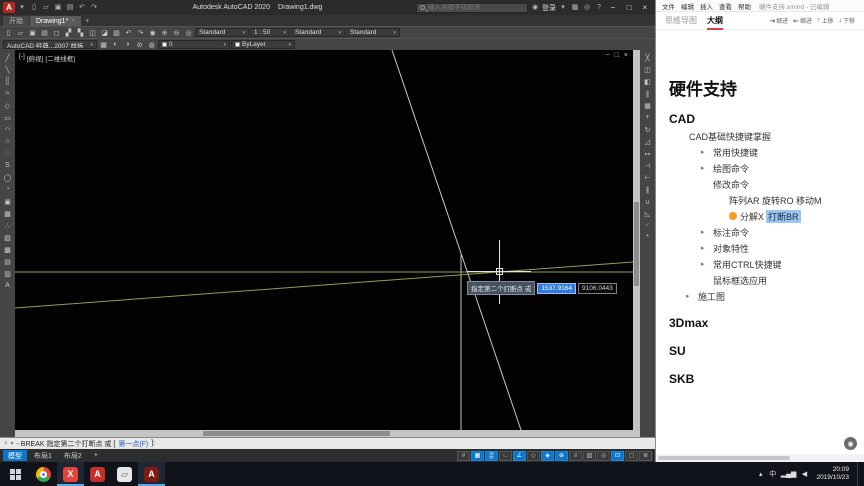  What do you see at coordinates (859, 474) in the screenshot?
I see `show-desktop-button` at bounding box center [859, 474].